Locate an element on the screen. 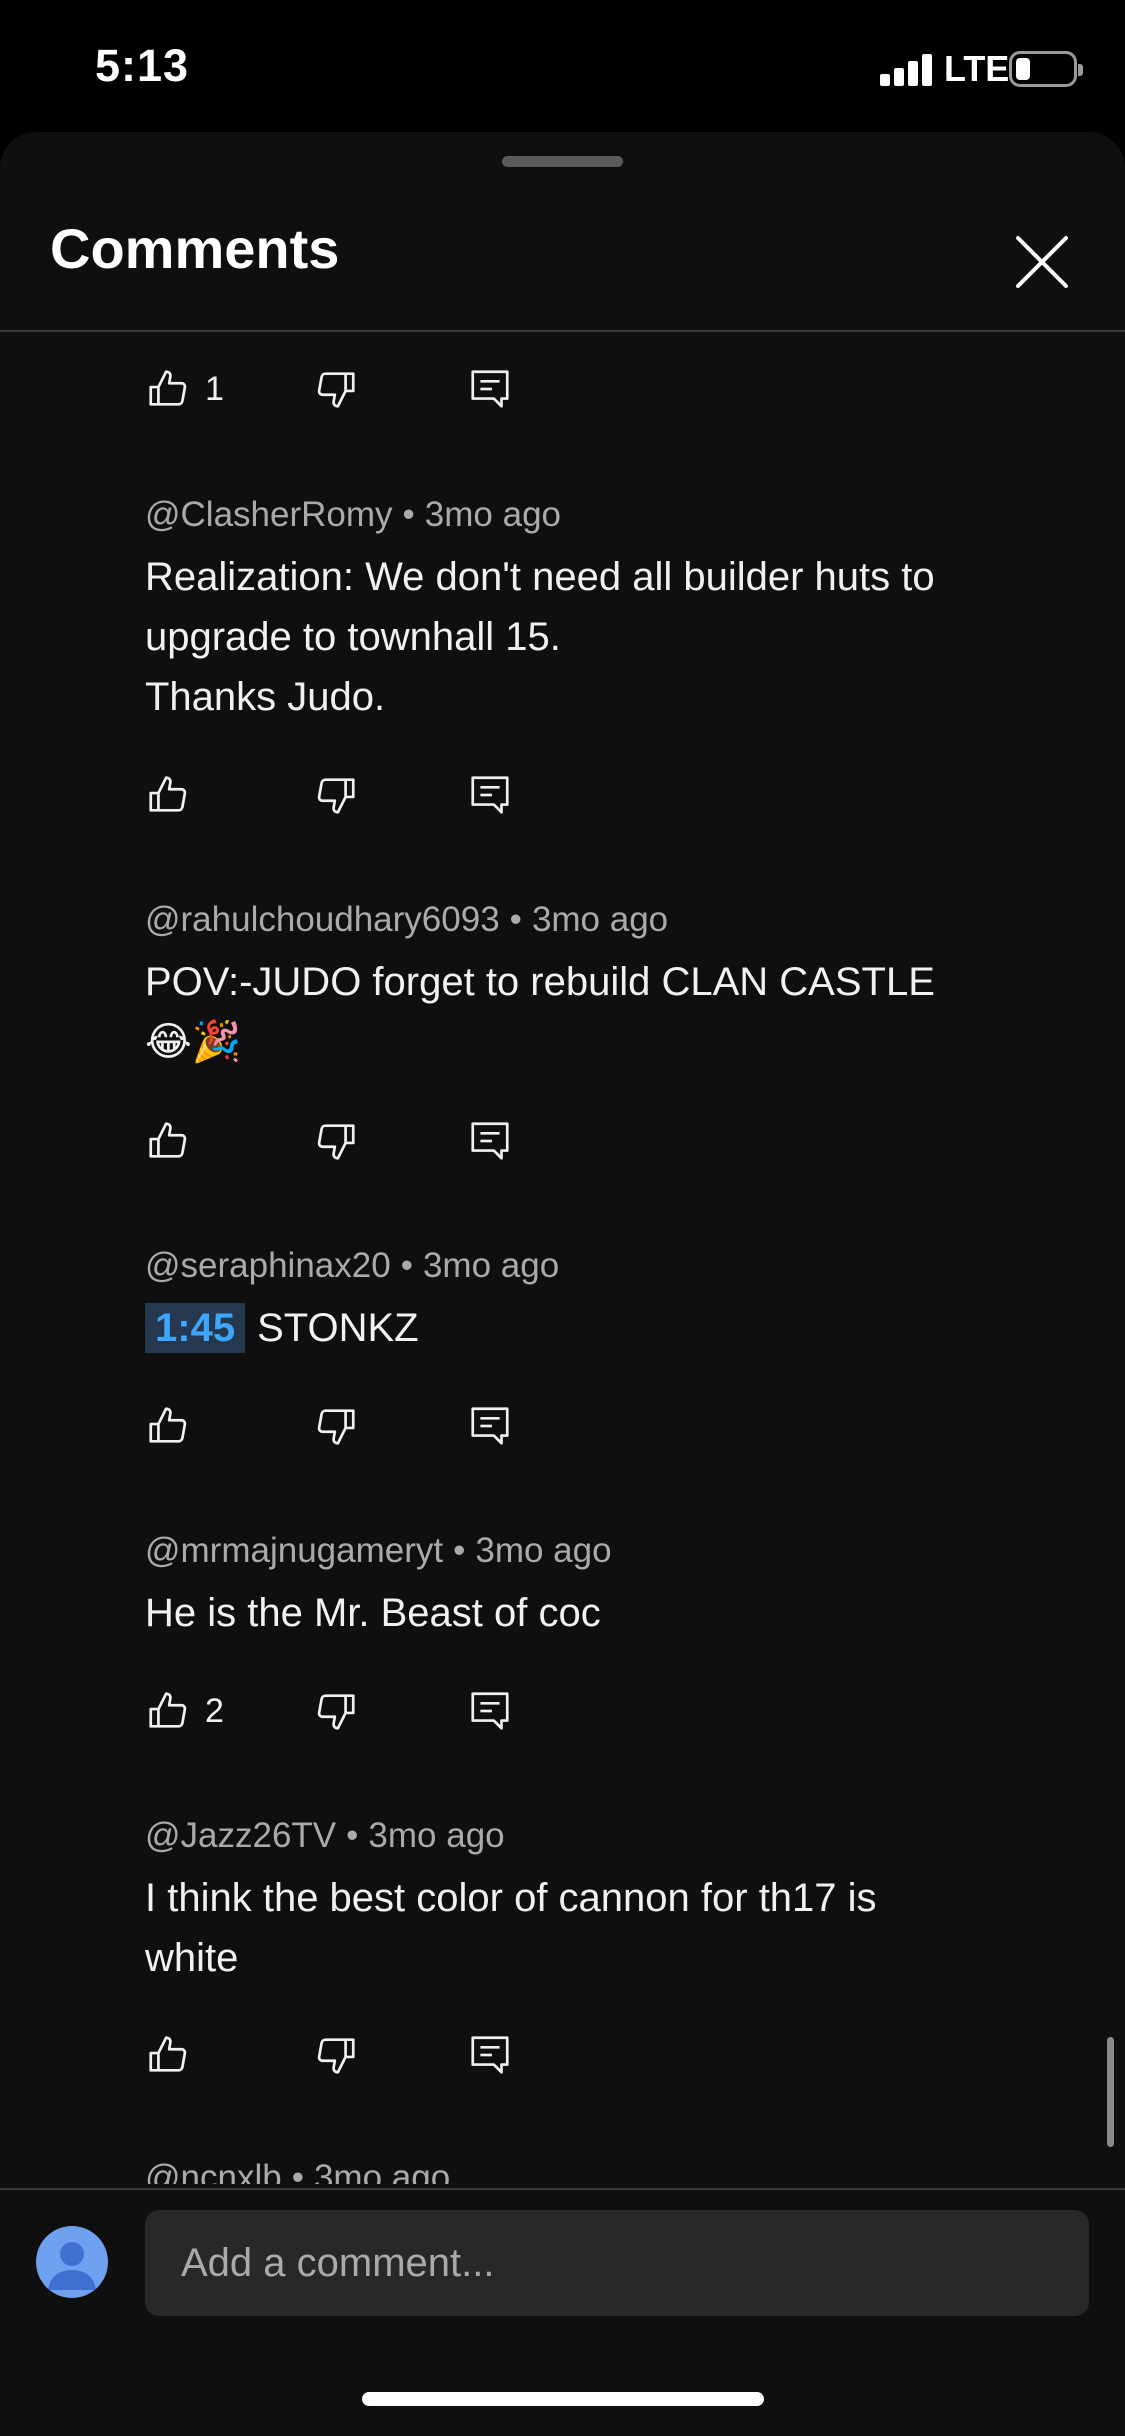 This screenshot has height=2436, width=1125. scrollbar is located at coordinates (1110, 2092).